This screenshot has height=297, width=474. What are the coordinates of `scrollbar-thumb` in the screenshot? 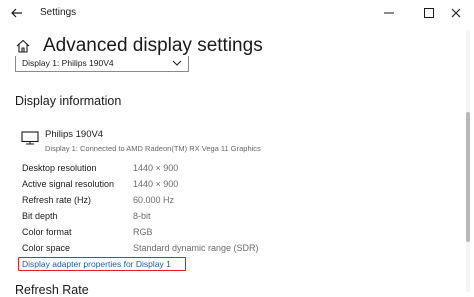 It's located at (468, 177).